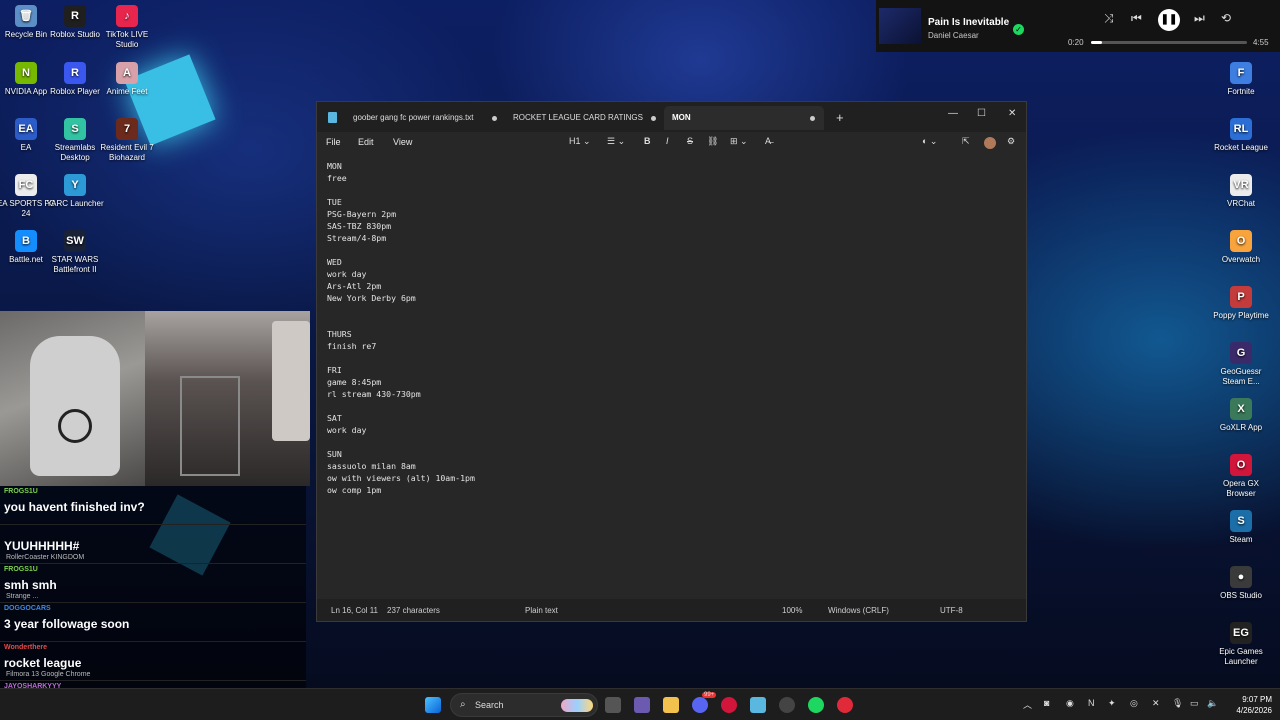 This screenshot has height=720, width=1280. What do you see at coordinates (845, 705) in the screenshot?
I see `app-icon-red` at bounding box center [845, 705].